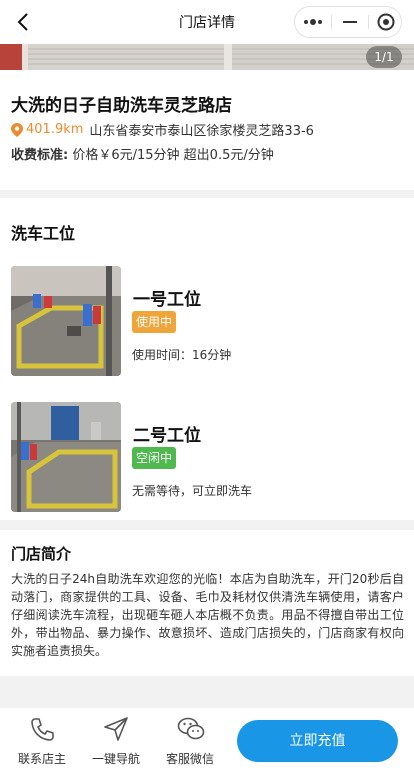  I want to click on store-address: 山东省泰安市泰山区徐家楼灵芝路33-6, so click(201, 131).